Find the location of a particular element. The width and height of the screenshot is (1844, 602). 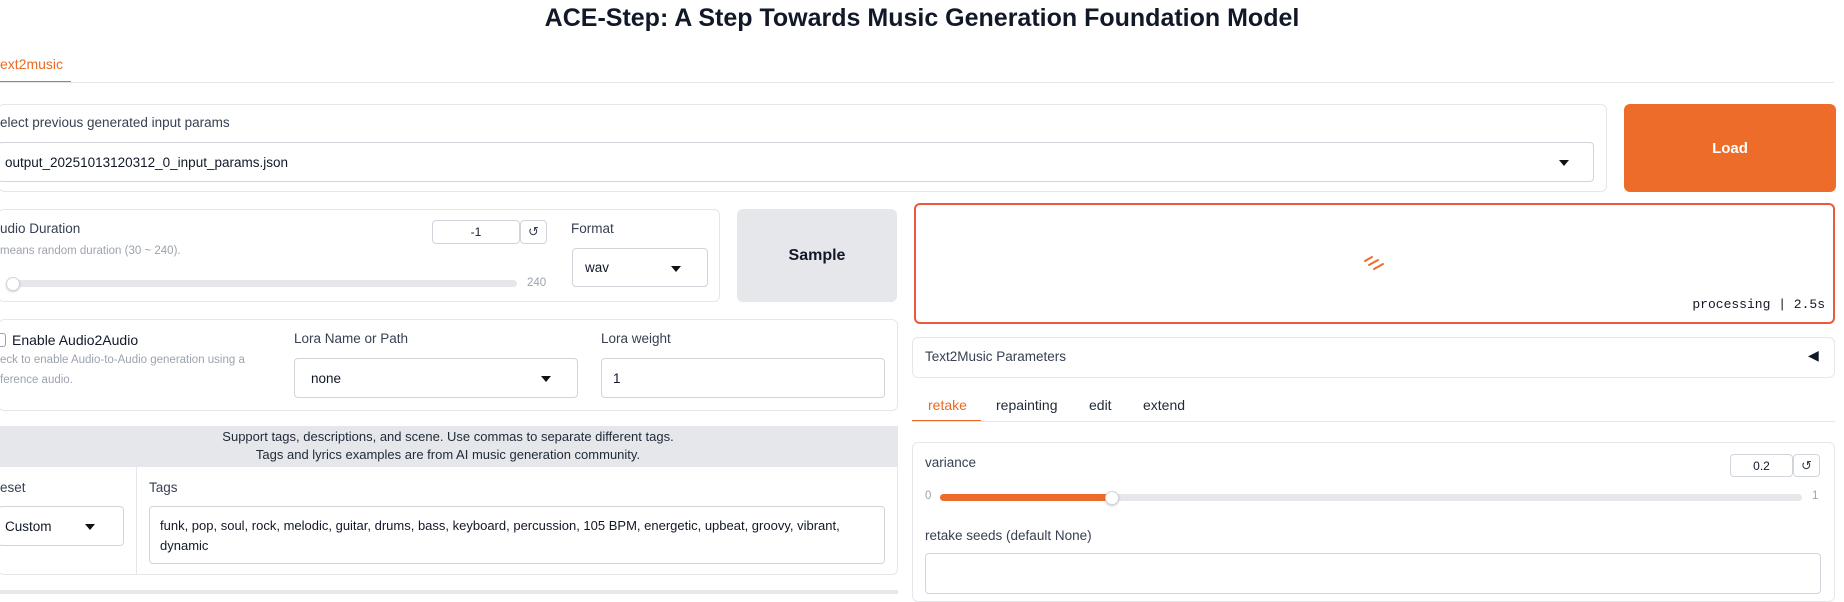

variance-label: variance is located at coordinates (951, 462).